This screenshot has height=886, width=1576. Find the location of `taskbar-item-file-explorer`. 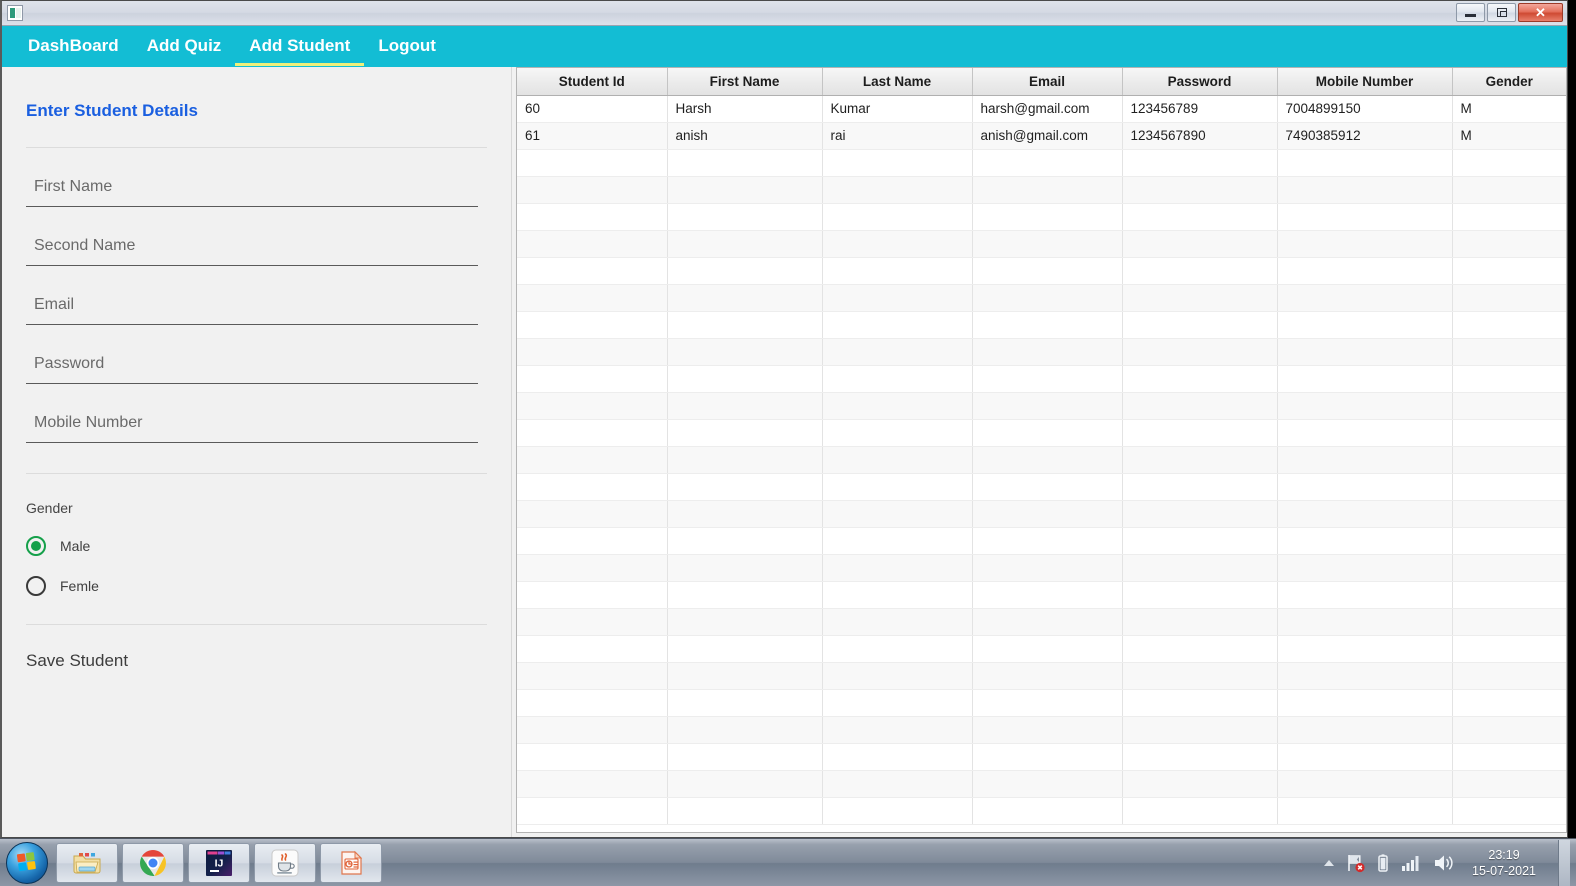

taskbar-item-file-explorer is located at coordinates (87, 862).